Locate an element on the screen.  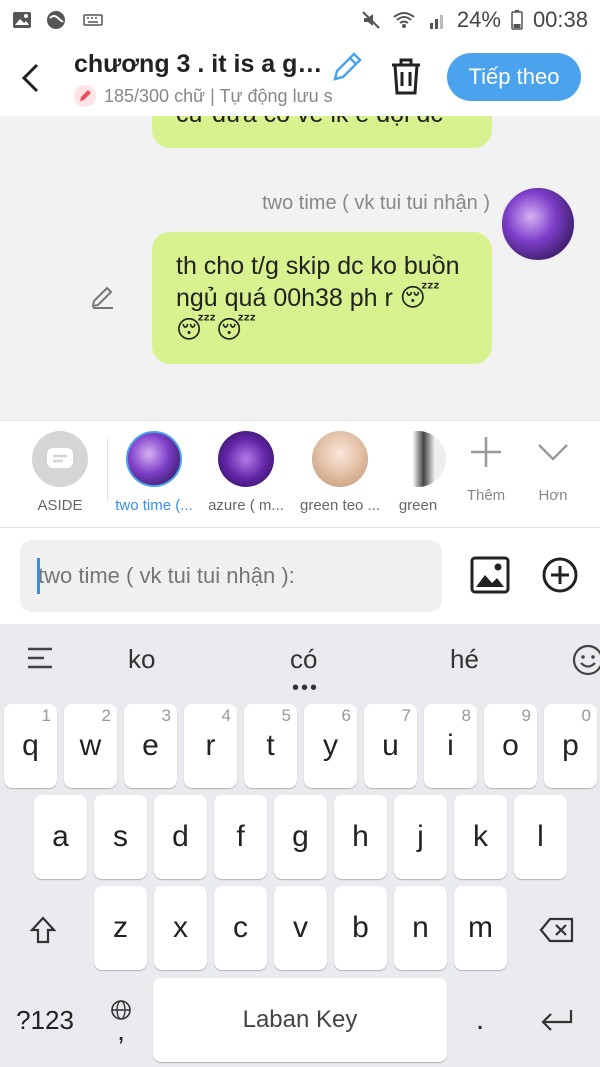
compose-bar is located at coordinates (300, 576).